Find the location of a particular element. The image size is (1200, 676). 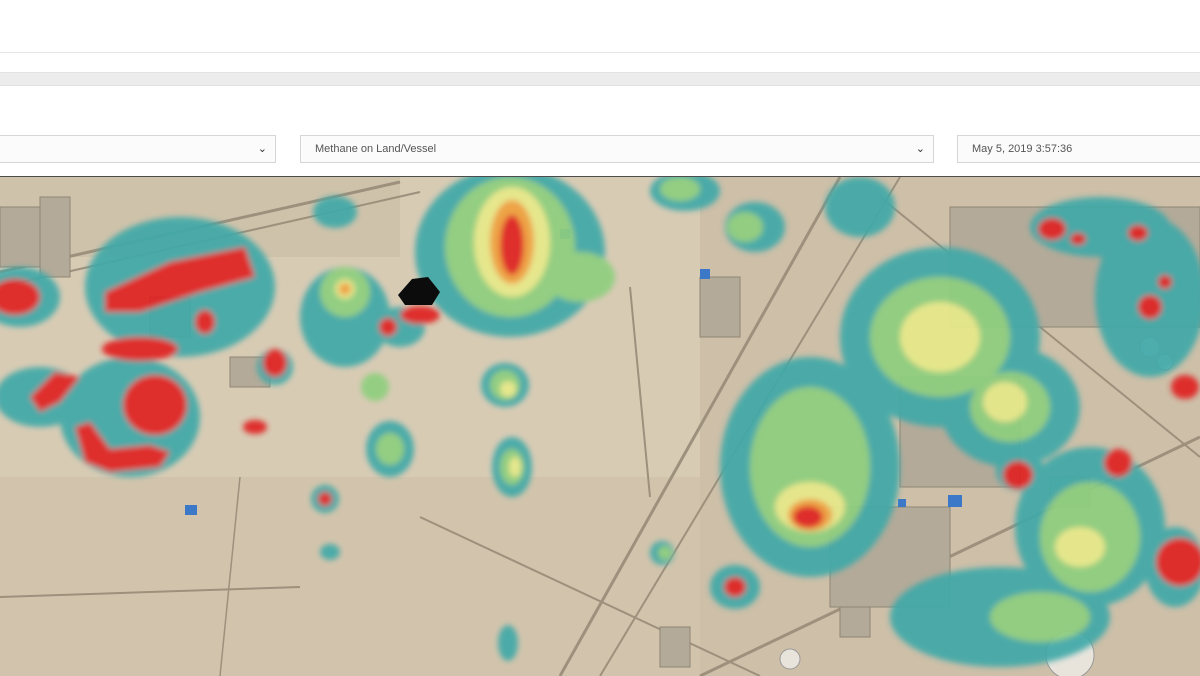

gas-type-select: Methane on Land/Vessel ⌄ is located at coordinates (617, 149).